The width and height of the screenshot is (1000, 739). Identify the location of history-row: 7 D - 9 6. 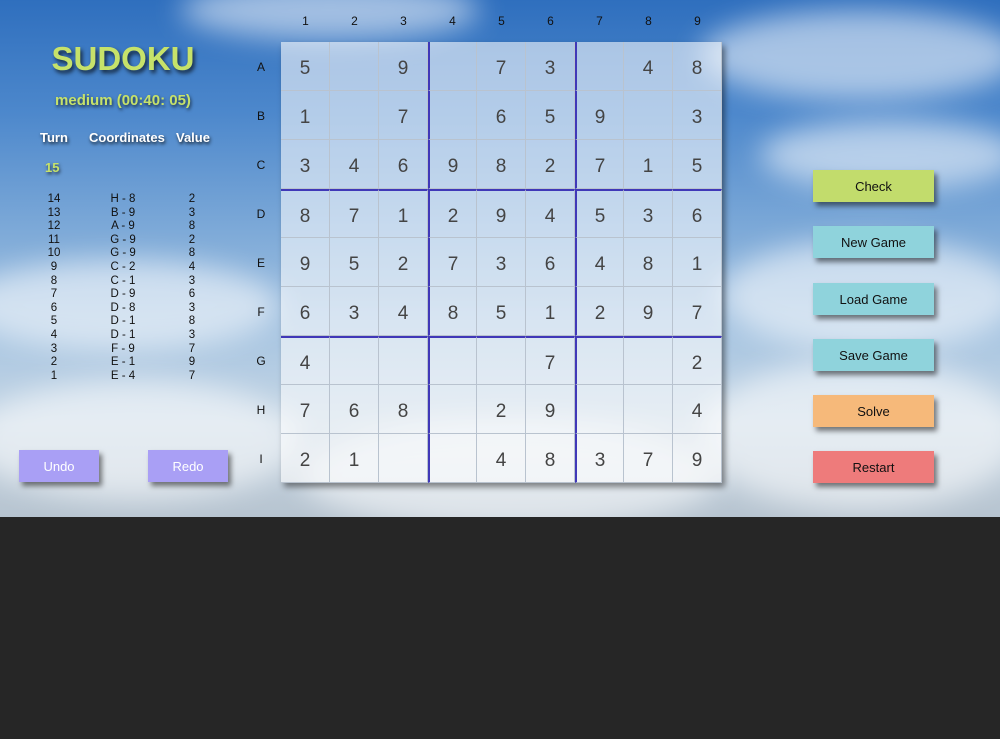
(123, 295).